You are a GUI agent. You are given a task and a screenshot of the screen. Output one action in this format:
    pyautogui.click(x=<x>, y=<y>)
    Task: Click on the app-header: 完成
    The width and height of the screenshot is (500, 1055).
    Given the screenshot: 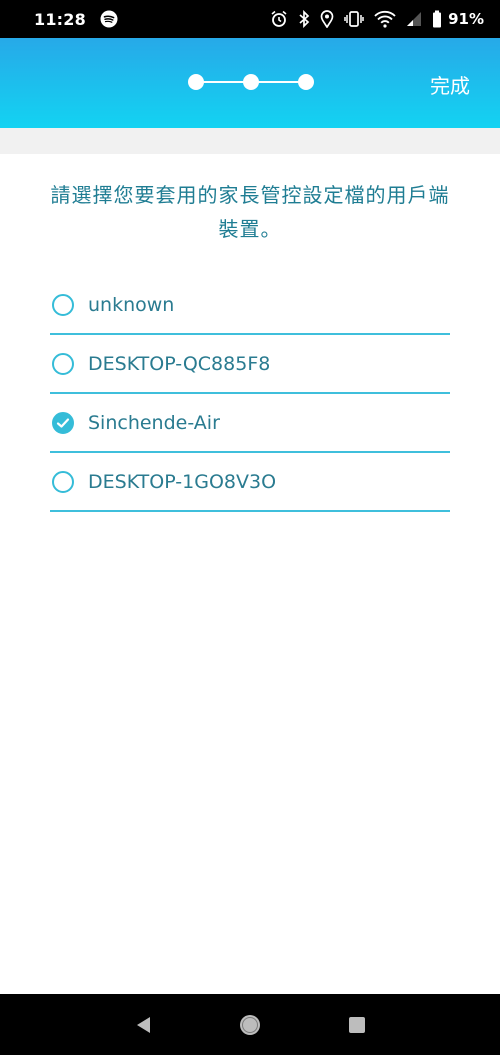 What is the action you would take?
    pyautogui.click(x=250, y=83)
    